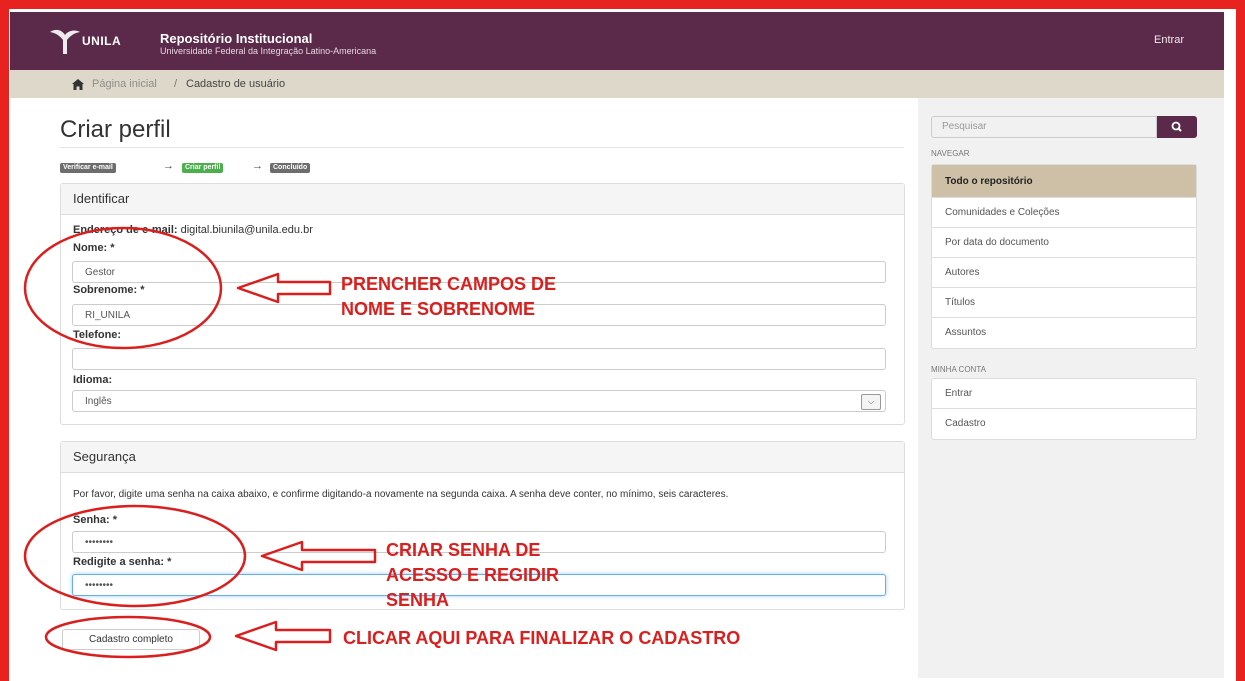 The image size is (1245, 681). What do you see at coordinates (290, 168) in the screenshot?
I see `step-complete: Concluído` at bounding box center [290, 168].